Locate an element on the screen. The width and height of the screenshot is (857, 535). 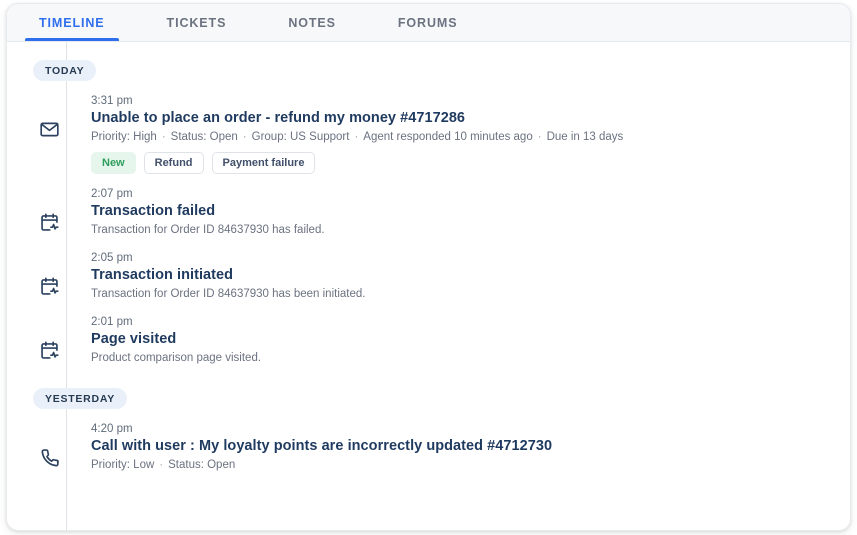
tag-chip: Refund is located at coordinates (173, 163).